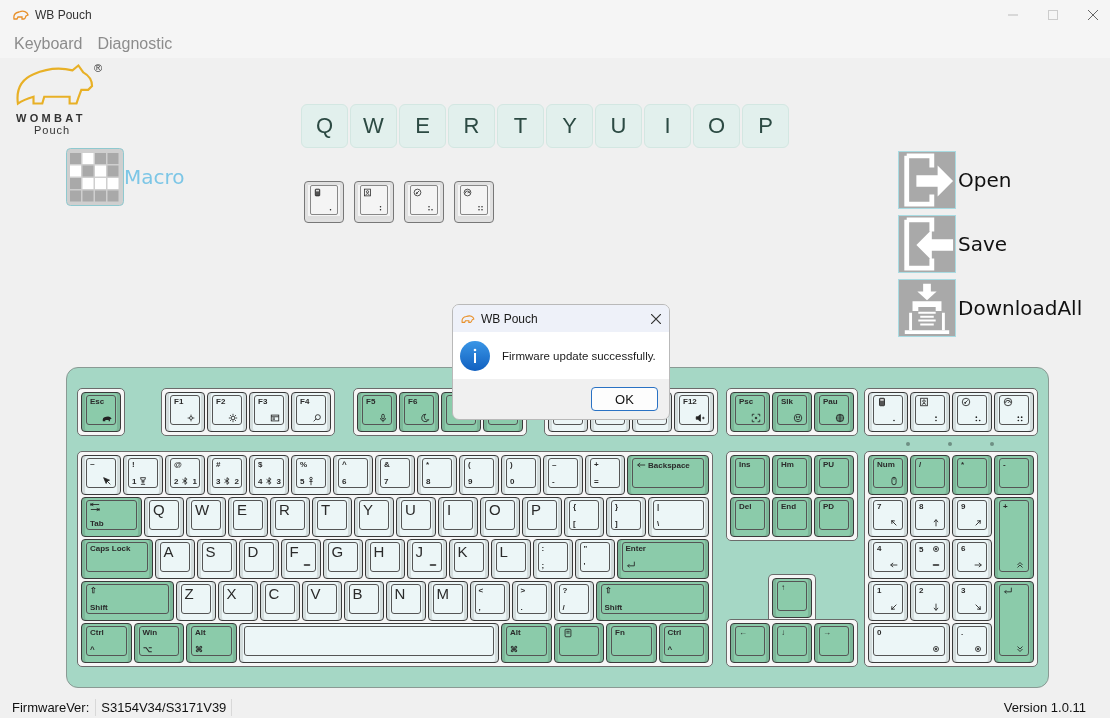 Image resolution: width=1110 pixels, height=718 pixels. Describe the element at coordinates (888, 517) in the screenshot. I see `keycap: 7` at that location.